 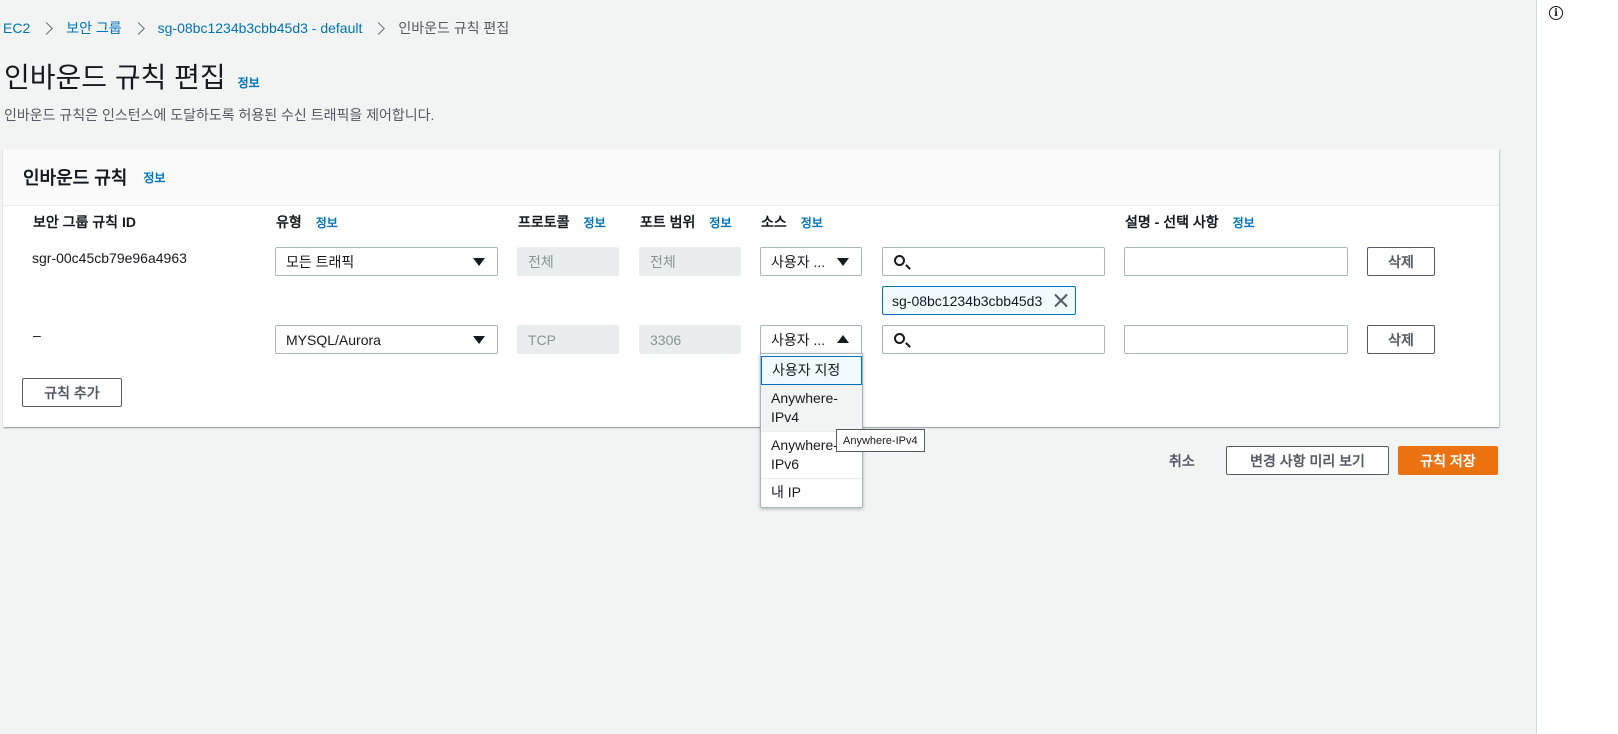 I want to click on col-header-description: 설명 - 선택 사항 정보, so click(x=1190, y=222).